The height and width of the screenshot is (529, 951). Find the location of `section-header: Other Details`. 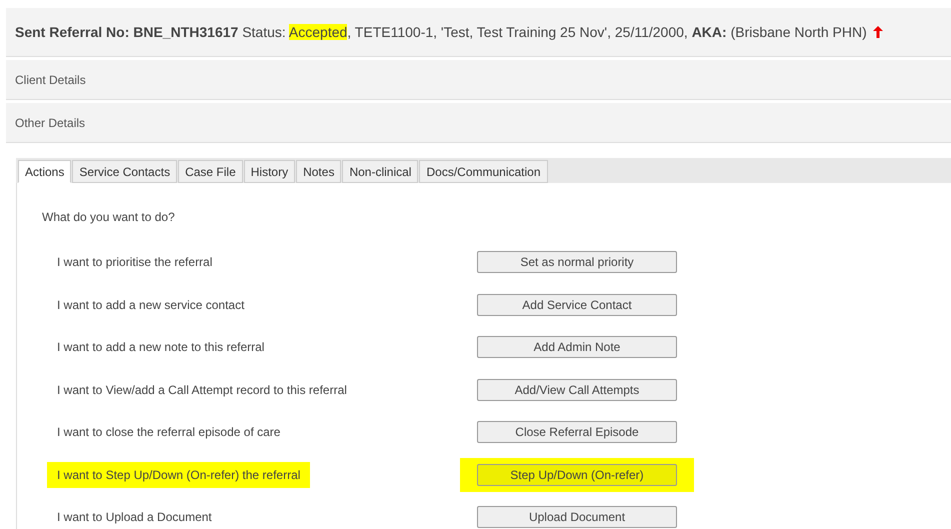

section-header: Other Details is located at coordinates (478, 123).